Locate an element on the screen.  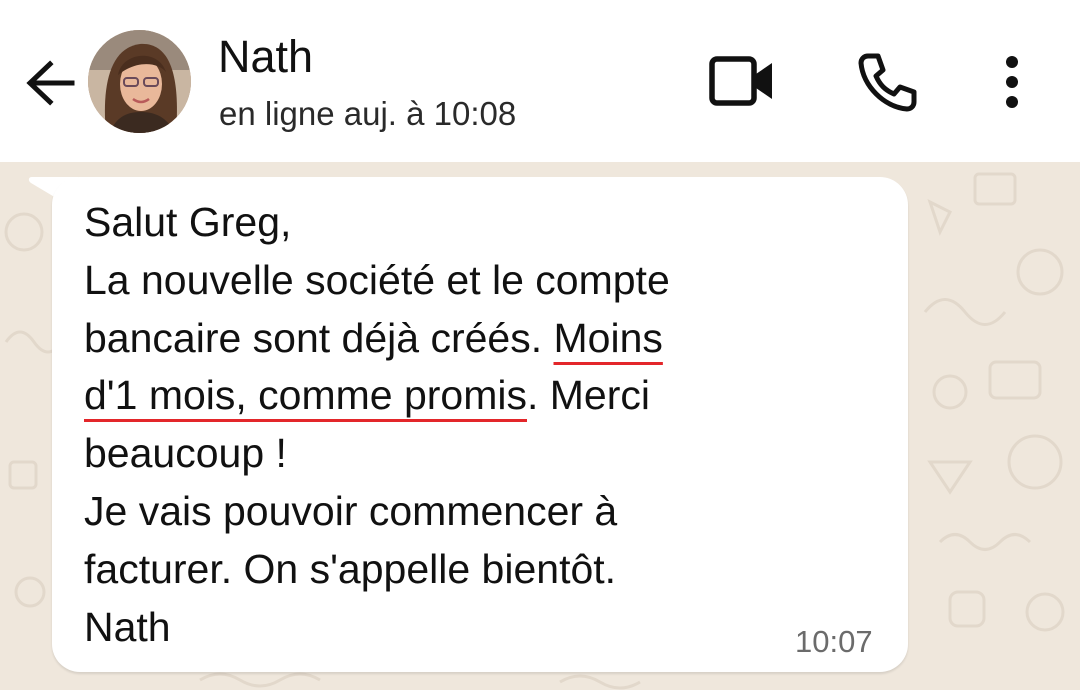
highlighted-text: Moins is located at coordinates (608, 337).